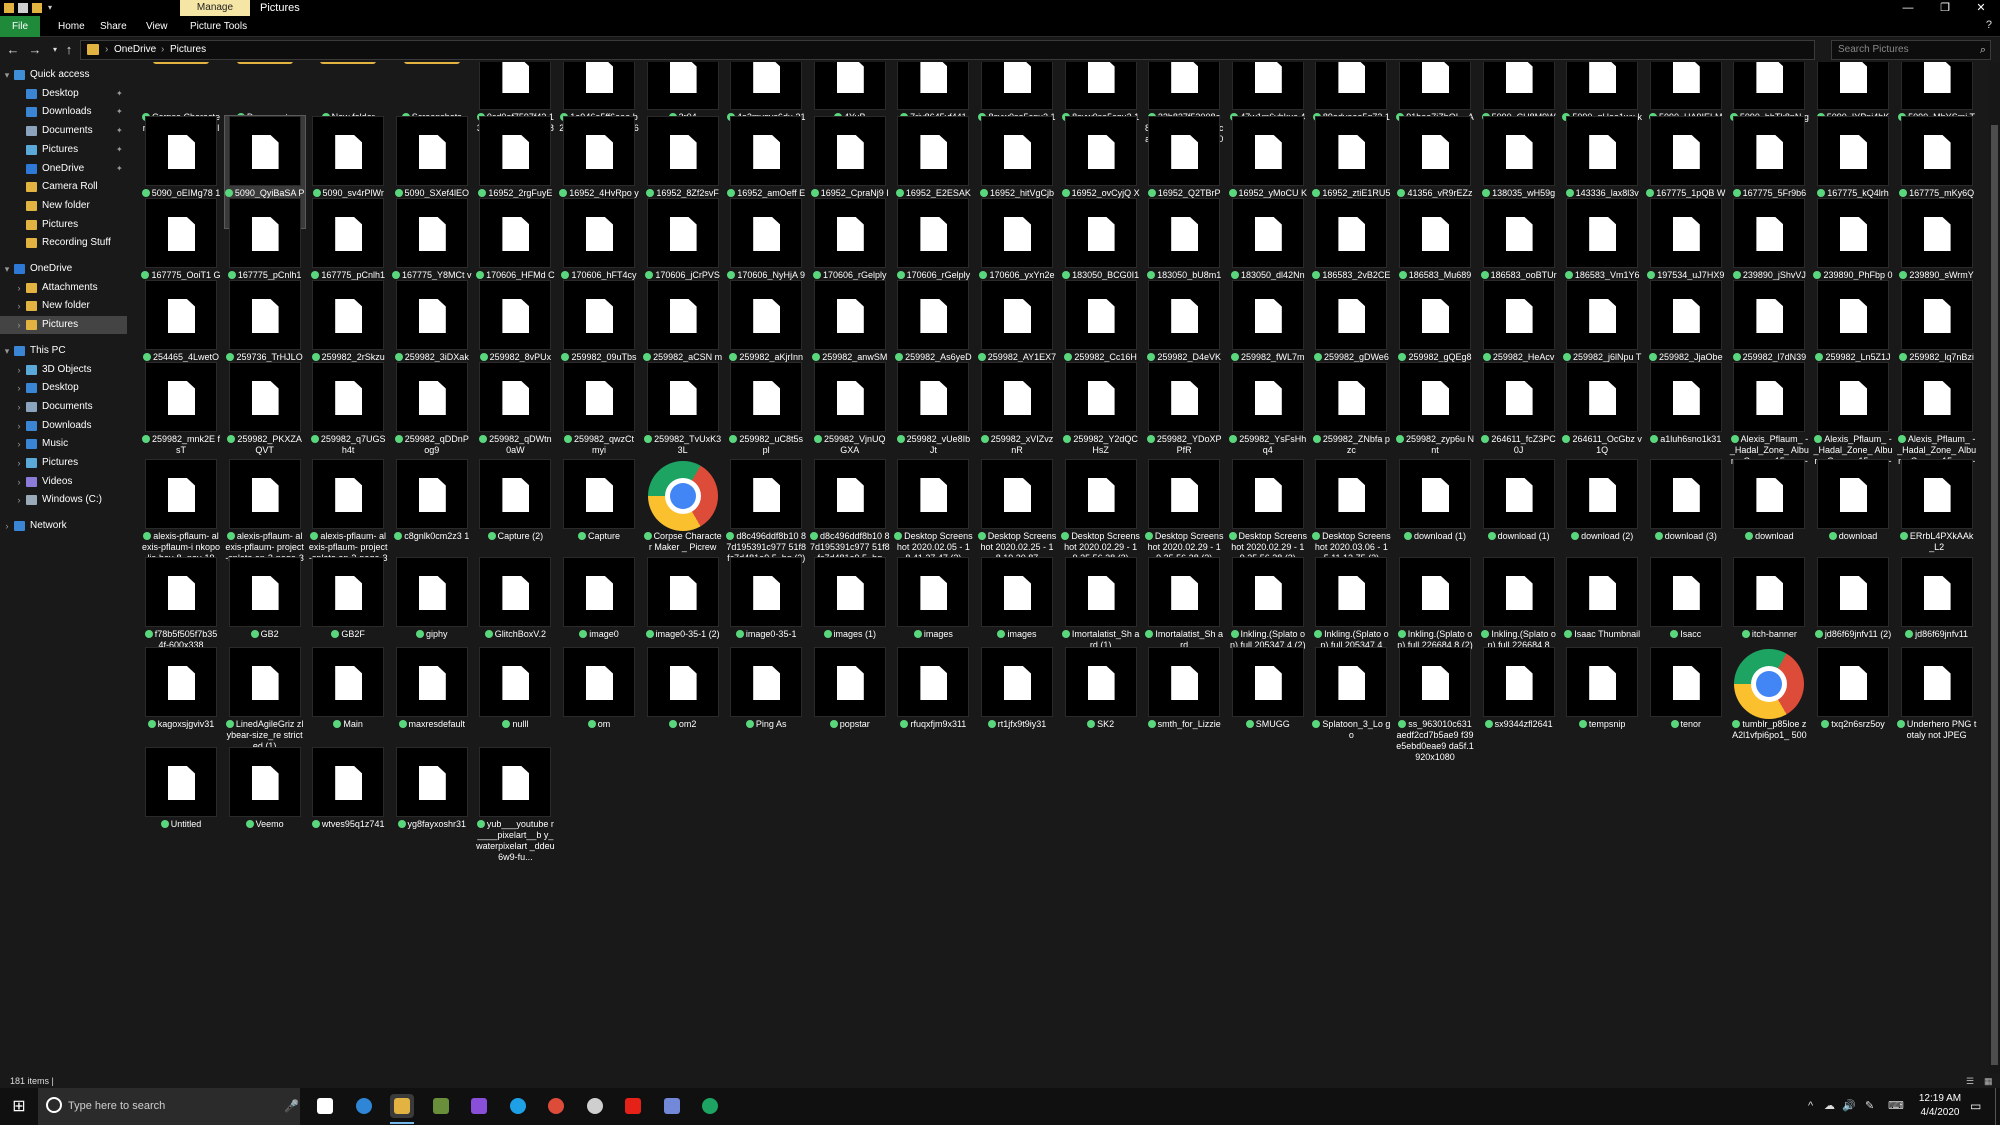  Describe the element at coordinates (53, 8) in the screenshot. I see `customize-toolbar-icon: ▾` at that location.